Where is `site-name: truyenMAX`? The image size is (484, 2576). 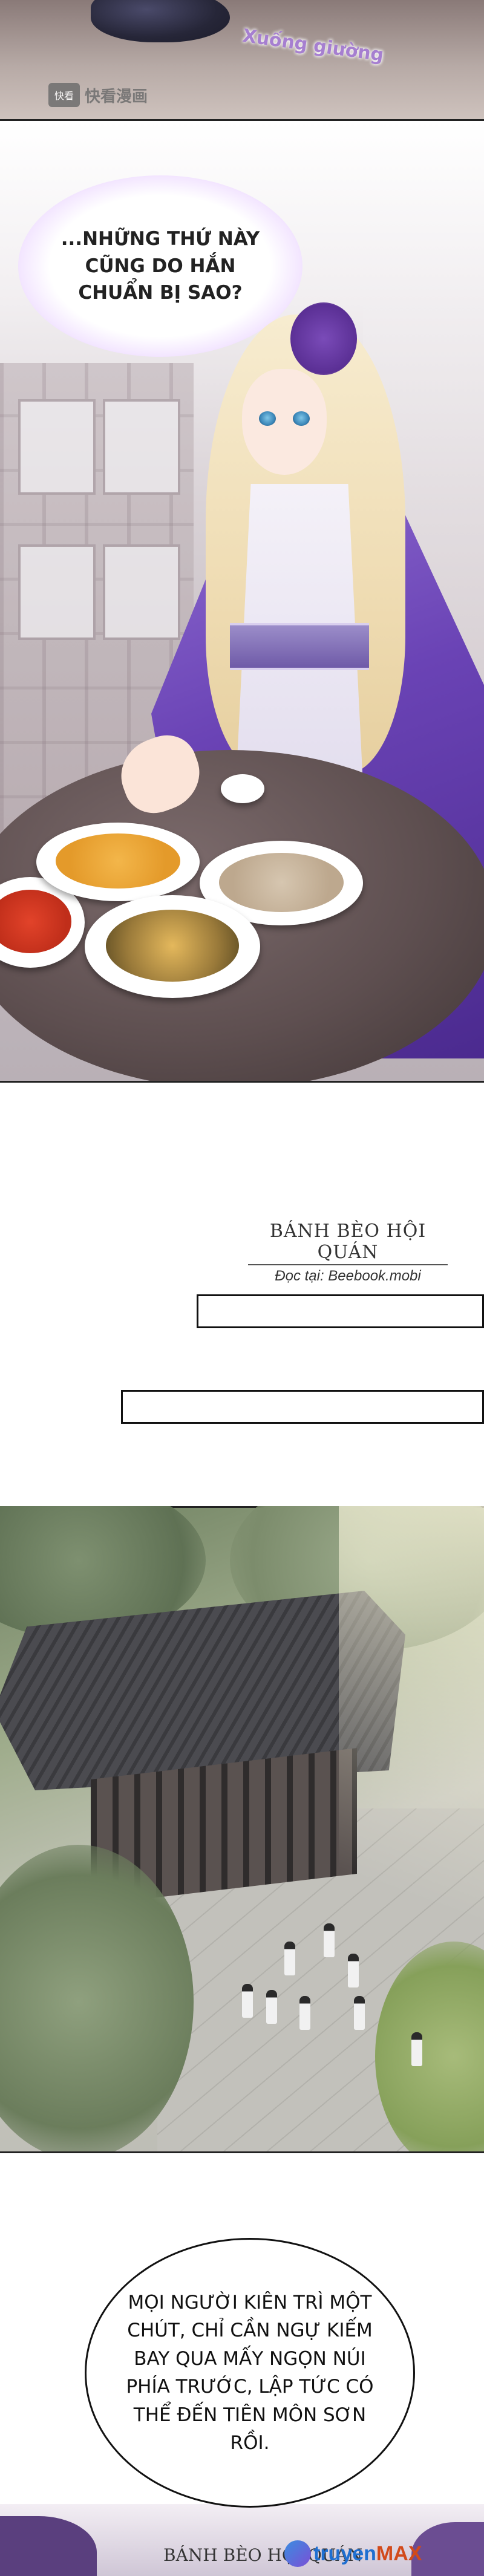
site-name: truyenMAX is located at coordinates (368, 2554).